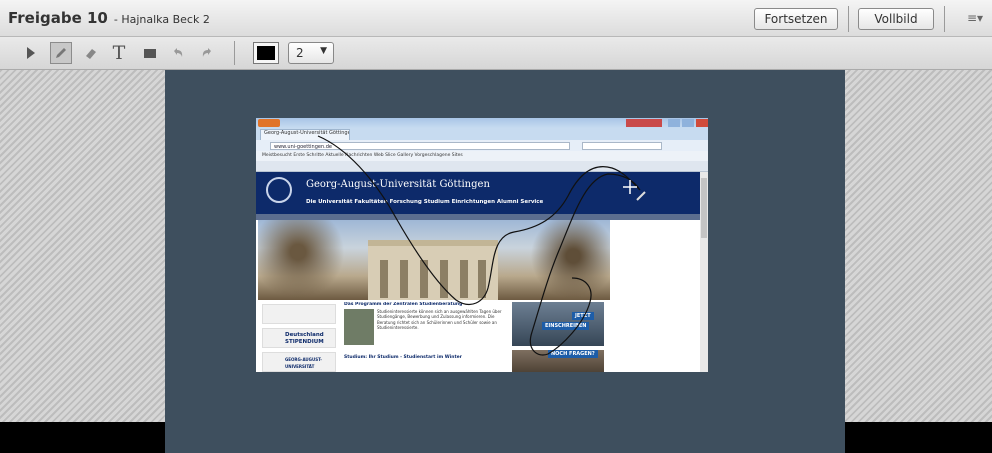  What do you see at coordinates (58, 18) in the screenshot?
I see `share-name: Freigabe 10` at bounding box center [58, 18].